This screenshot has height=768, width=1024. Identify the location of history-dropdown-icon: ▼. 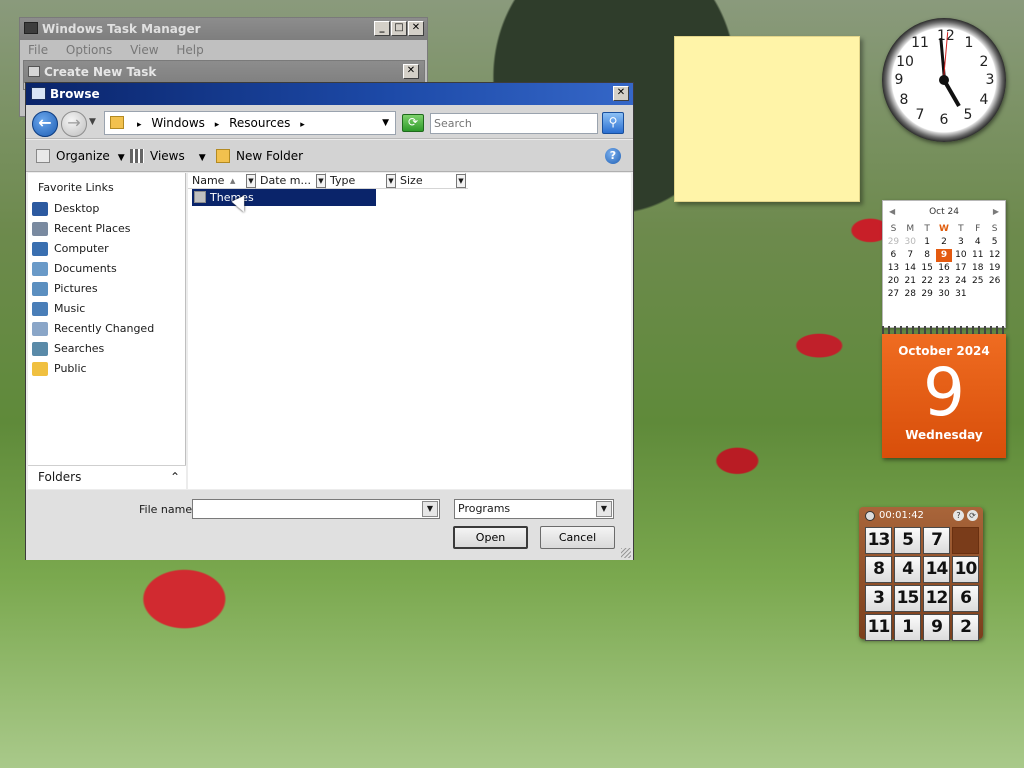
(92, 122).